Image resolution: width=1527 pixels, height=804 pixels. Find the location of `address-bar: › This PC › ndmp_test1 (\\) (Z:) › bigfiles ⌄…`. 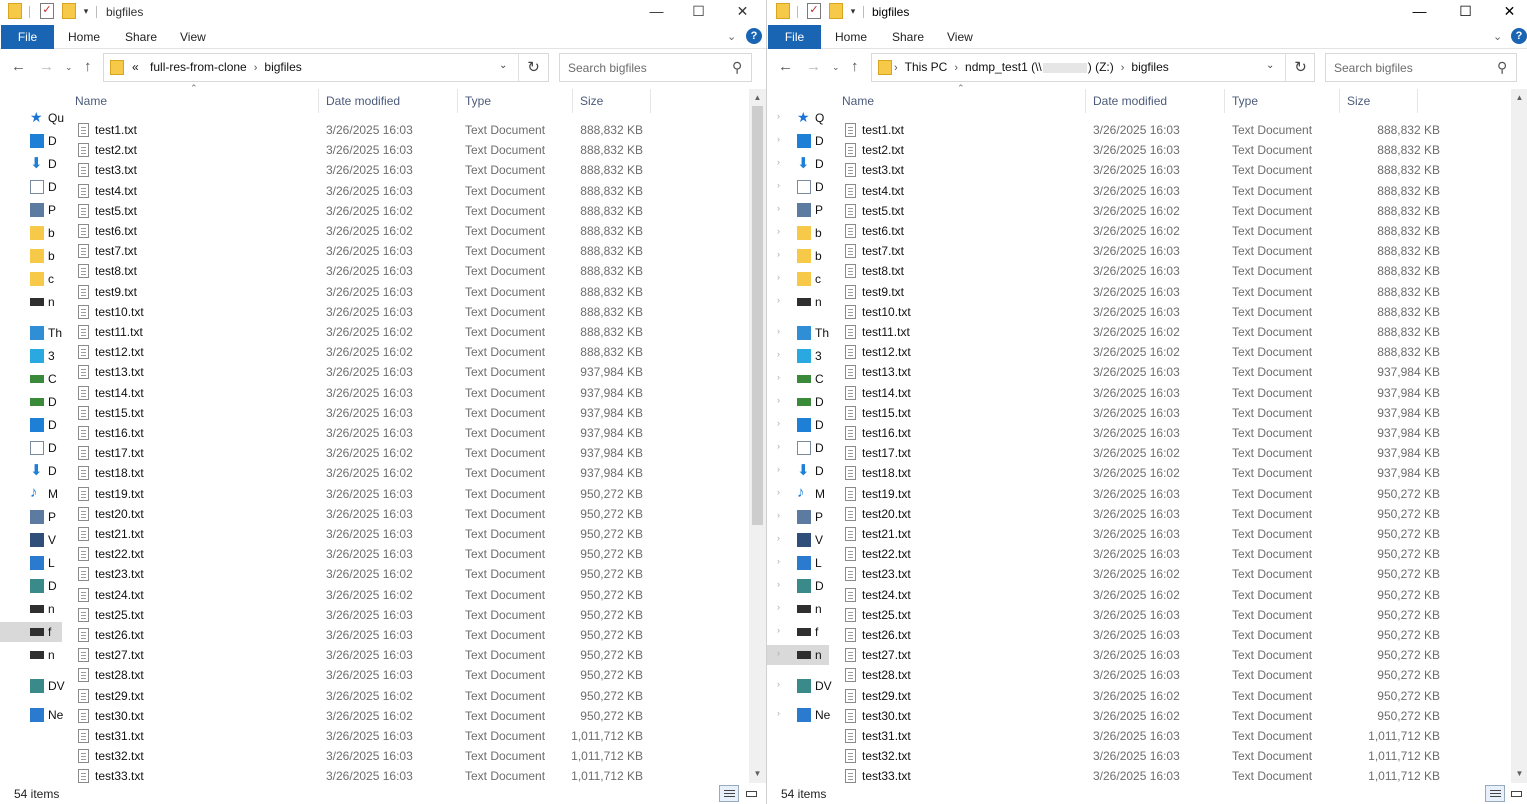

address-bar: › This PC › ndmp_test1 (\\) (Z:) › bigfiles ⌄… is located at coordinates (1093, 67).